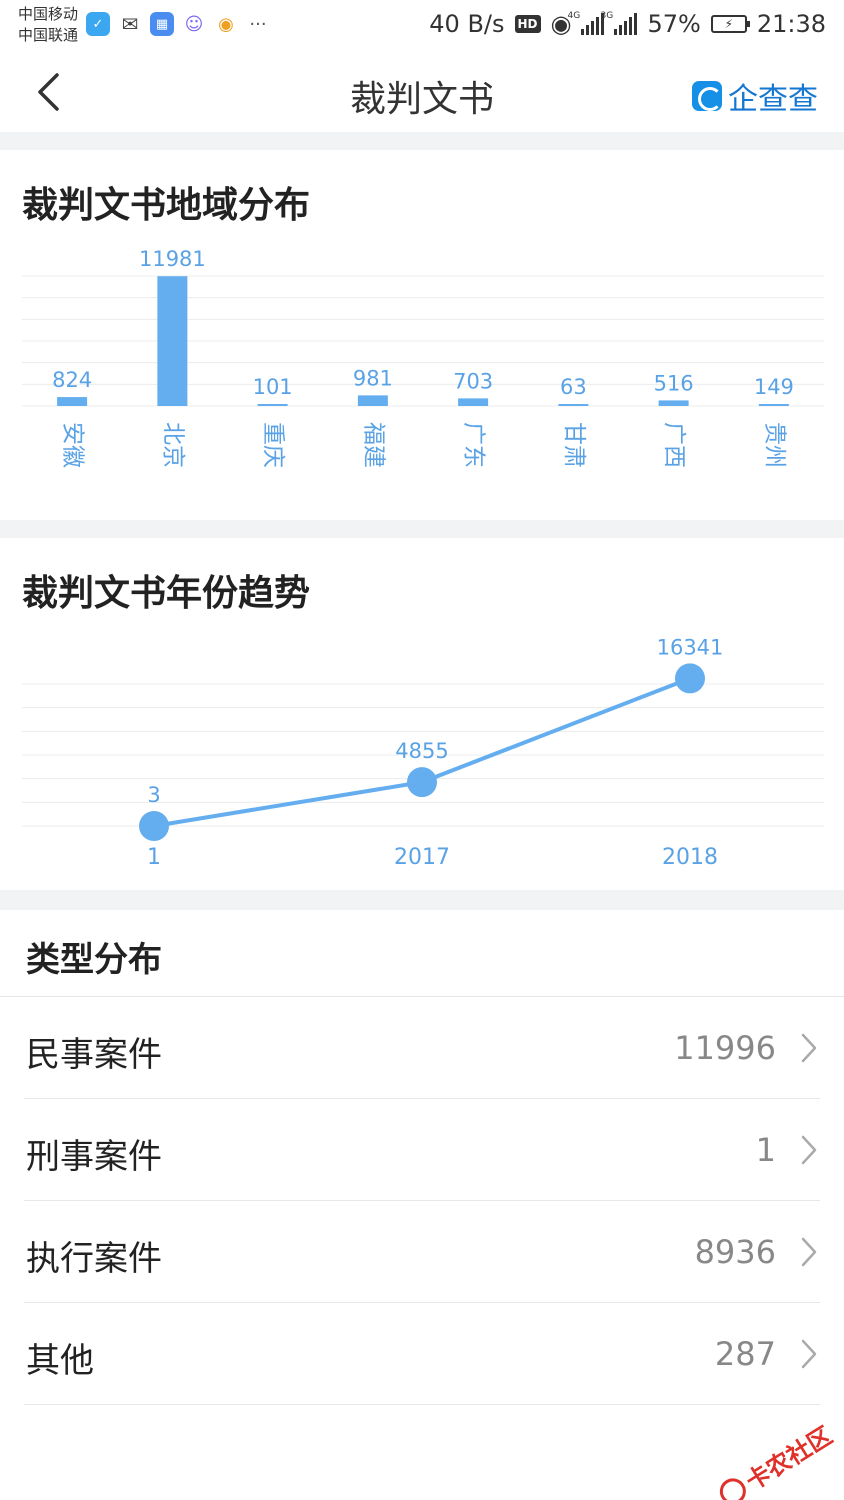 This screenshot has width=844, height=1500. I want to click on signal-2-tag: 3G, so click(607, 16).